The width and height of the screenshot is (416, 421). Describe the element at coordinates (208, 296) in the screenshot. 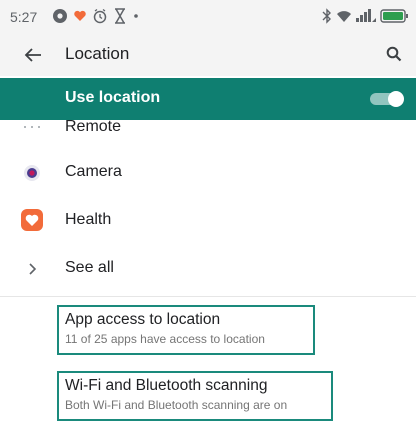

I see `section-divider` at that location.